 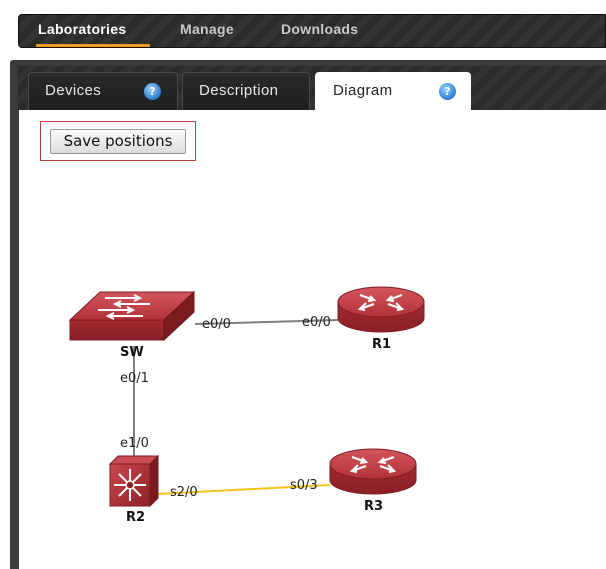 What do you see at coordinates (134, 481) in the screenshot?
I see `multilayer-switch-icon` at bounding box center [134, 481].